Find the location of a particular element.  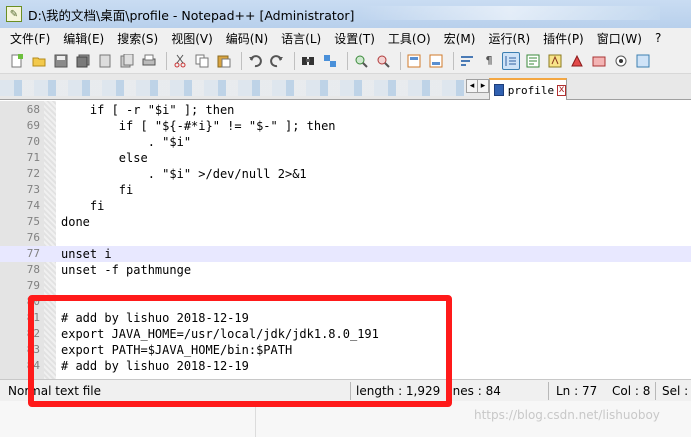

menu-view: 视图(V) is located at coordinates (192, 38).